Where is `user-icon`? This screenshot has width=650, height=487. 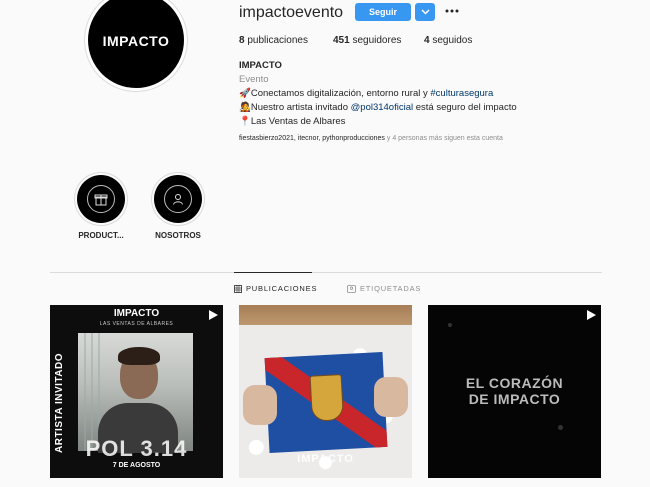 user-icon is located at coordinates (178, 199).